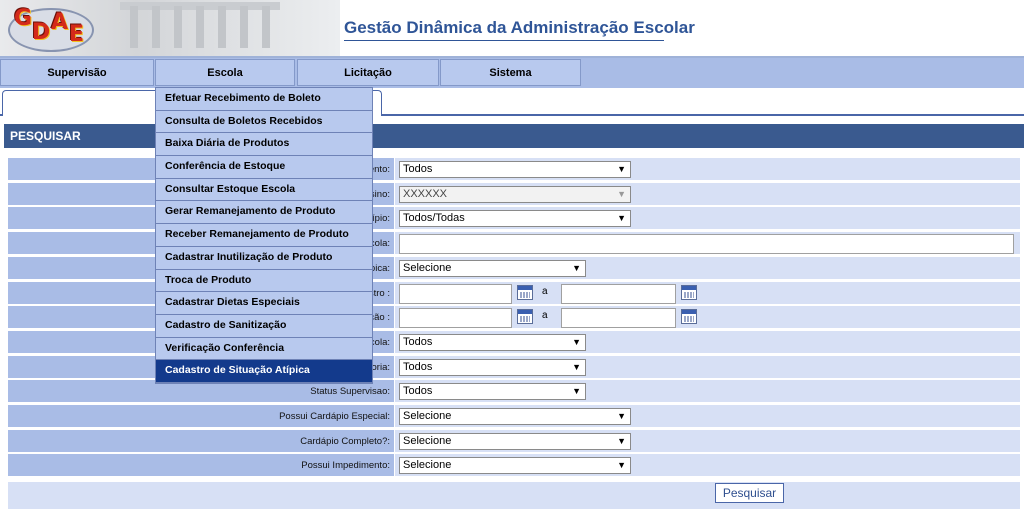  Describe the element at coordinates (201, 441) in the screenshot. I see `field-label: Cardápio Completo?:` at that location.